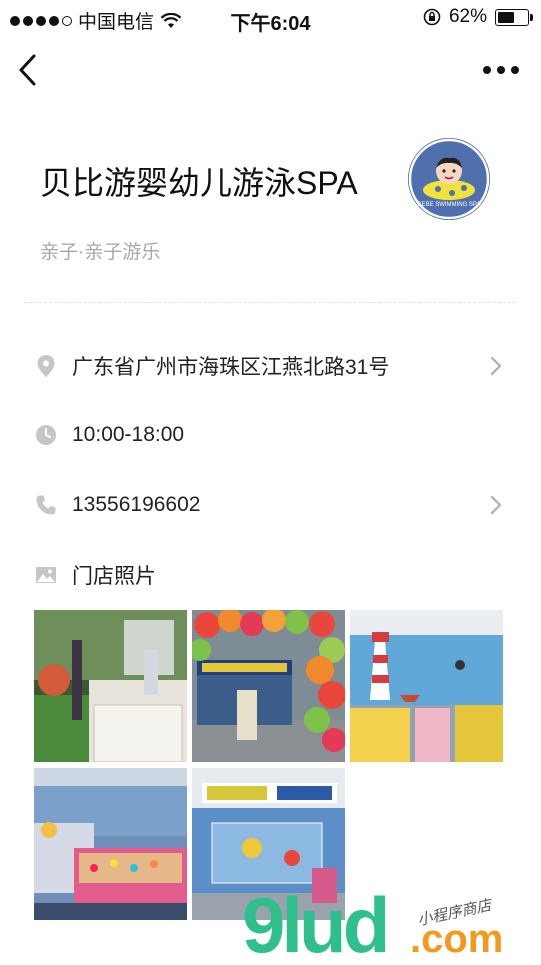 Image resolution: width=541 pixels, height=965 pixels. Describe the element at coordinates (274, 505) in the screenshot. I see `phone-row: 13556196602` at that location.